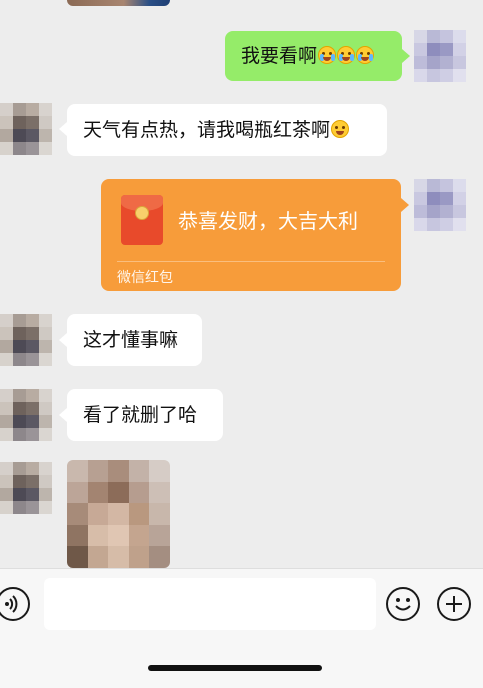 The image size is (483, 688). What do you see at coordinates (140, 415) in the screenshot?
I see `message-text: 看了就删了哈` at bounding box center [140, 415].